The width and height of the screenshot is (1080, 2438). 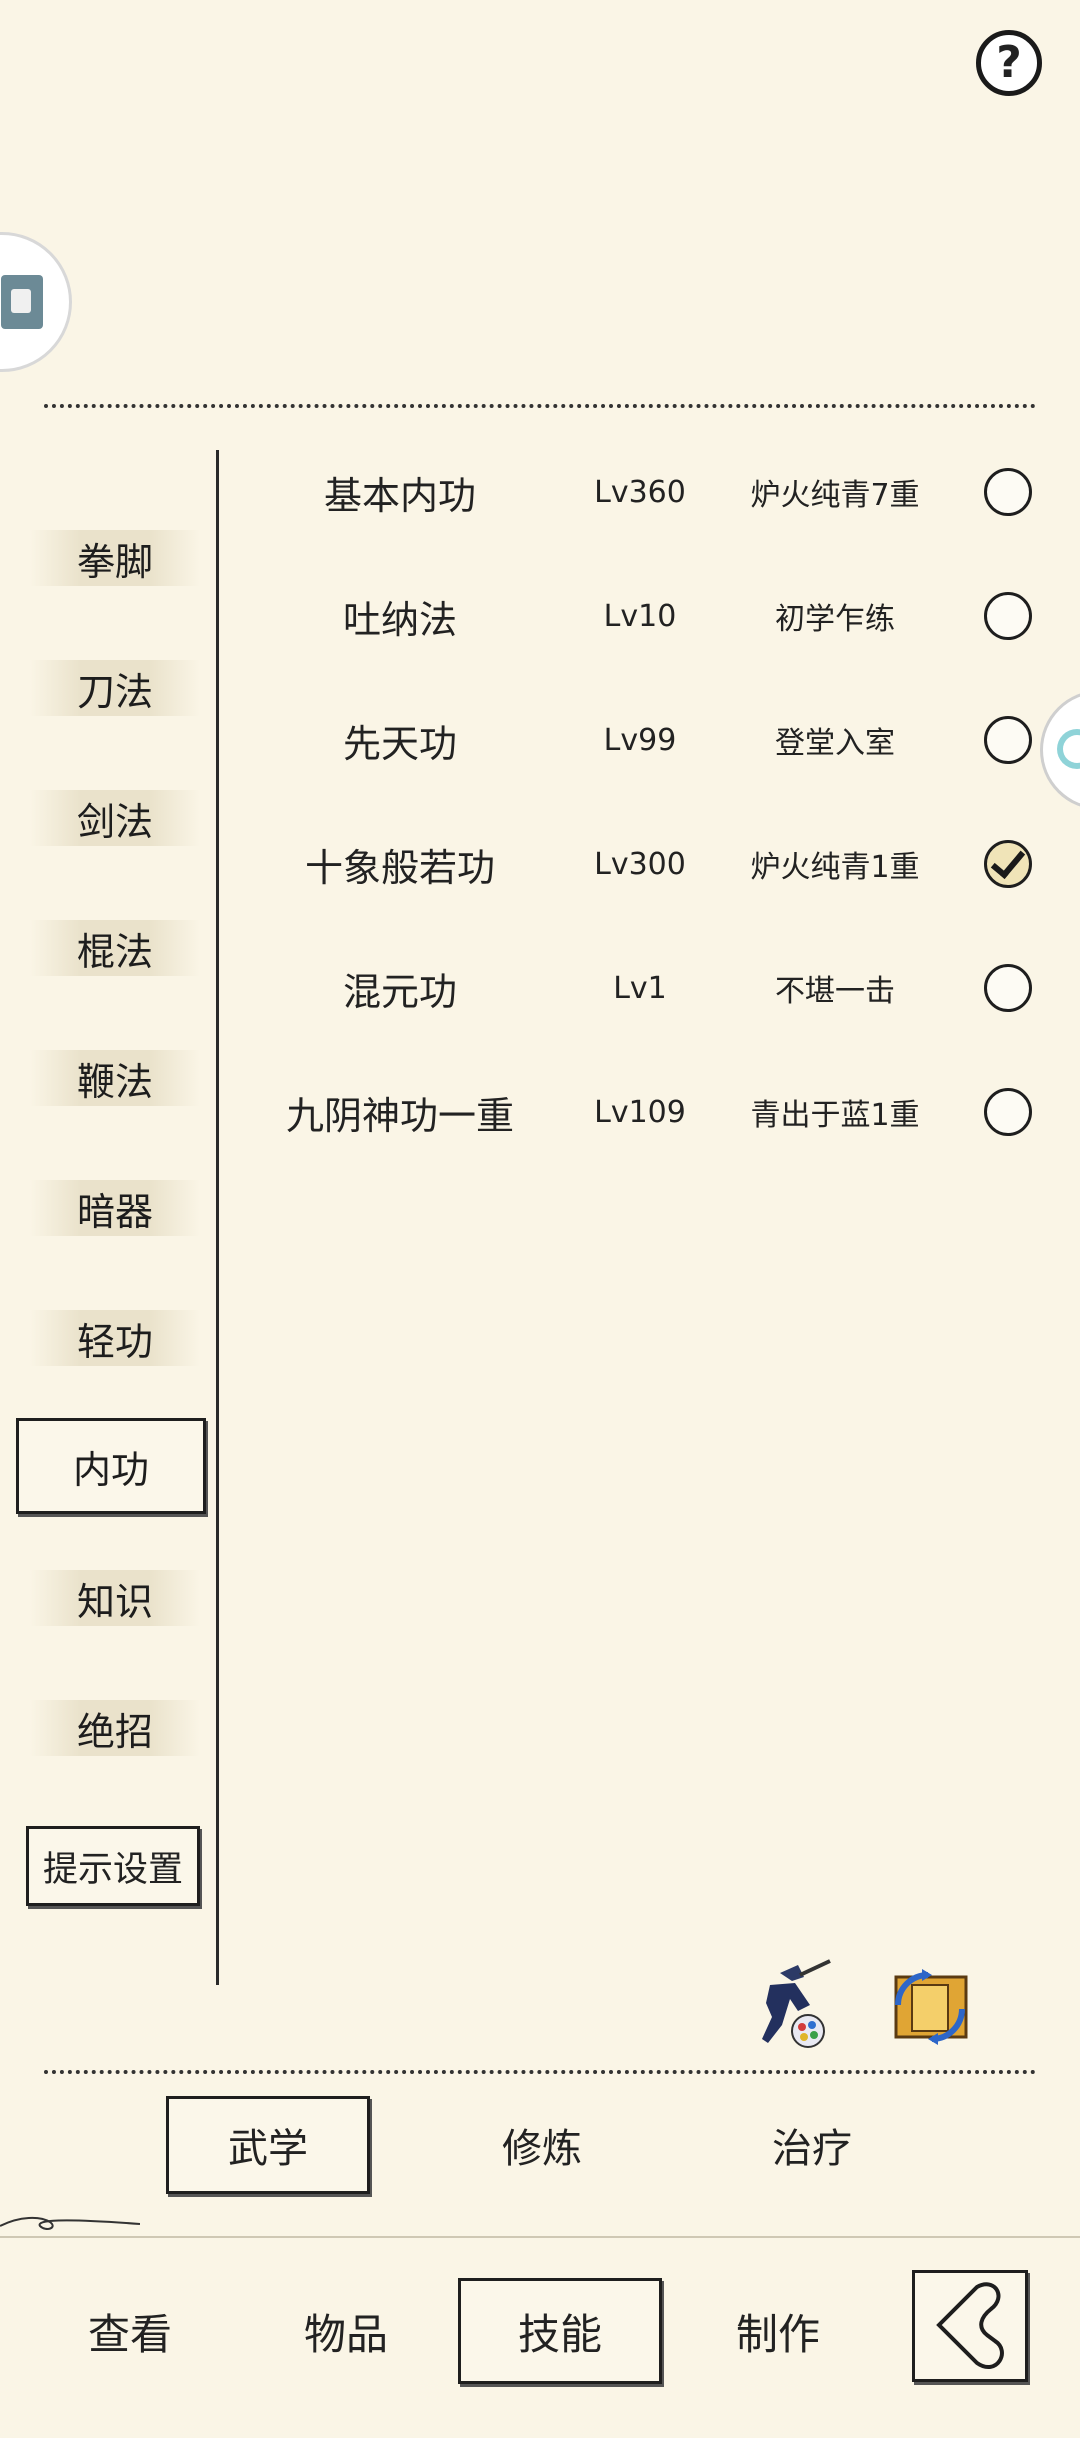 What do you see at coordinates (22, 302) in the screenshot?
I see `avatar-image` at bounding box center [22, 302].